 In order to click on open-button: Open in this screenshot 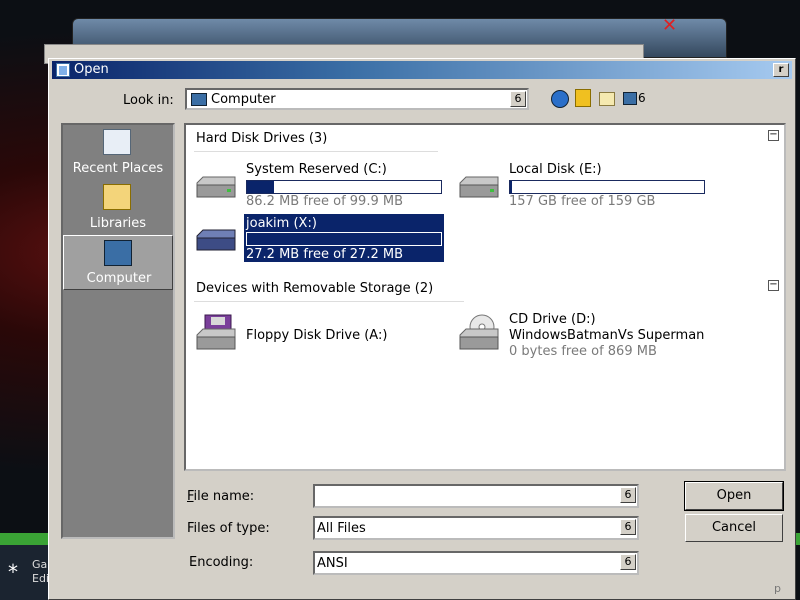, I will do `click(734, 496)`.